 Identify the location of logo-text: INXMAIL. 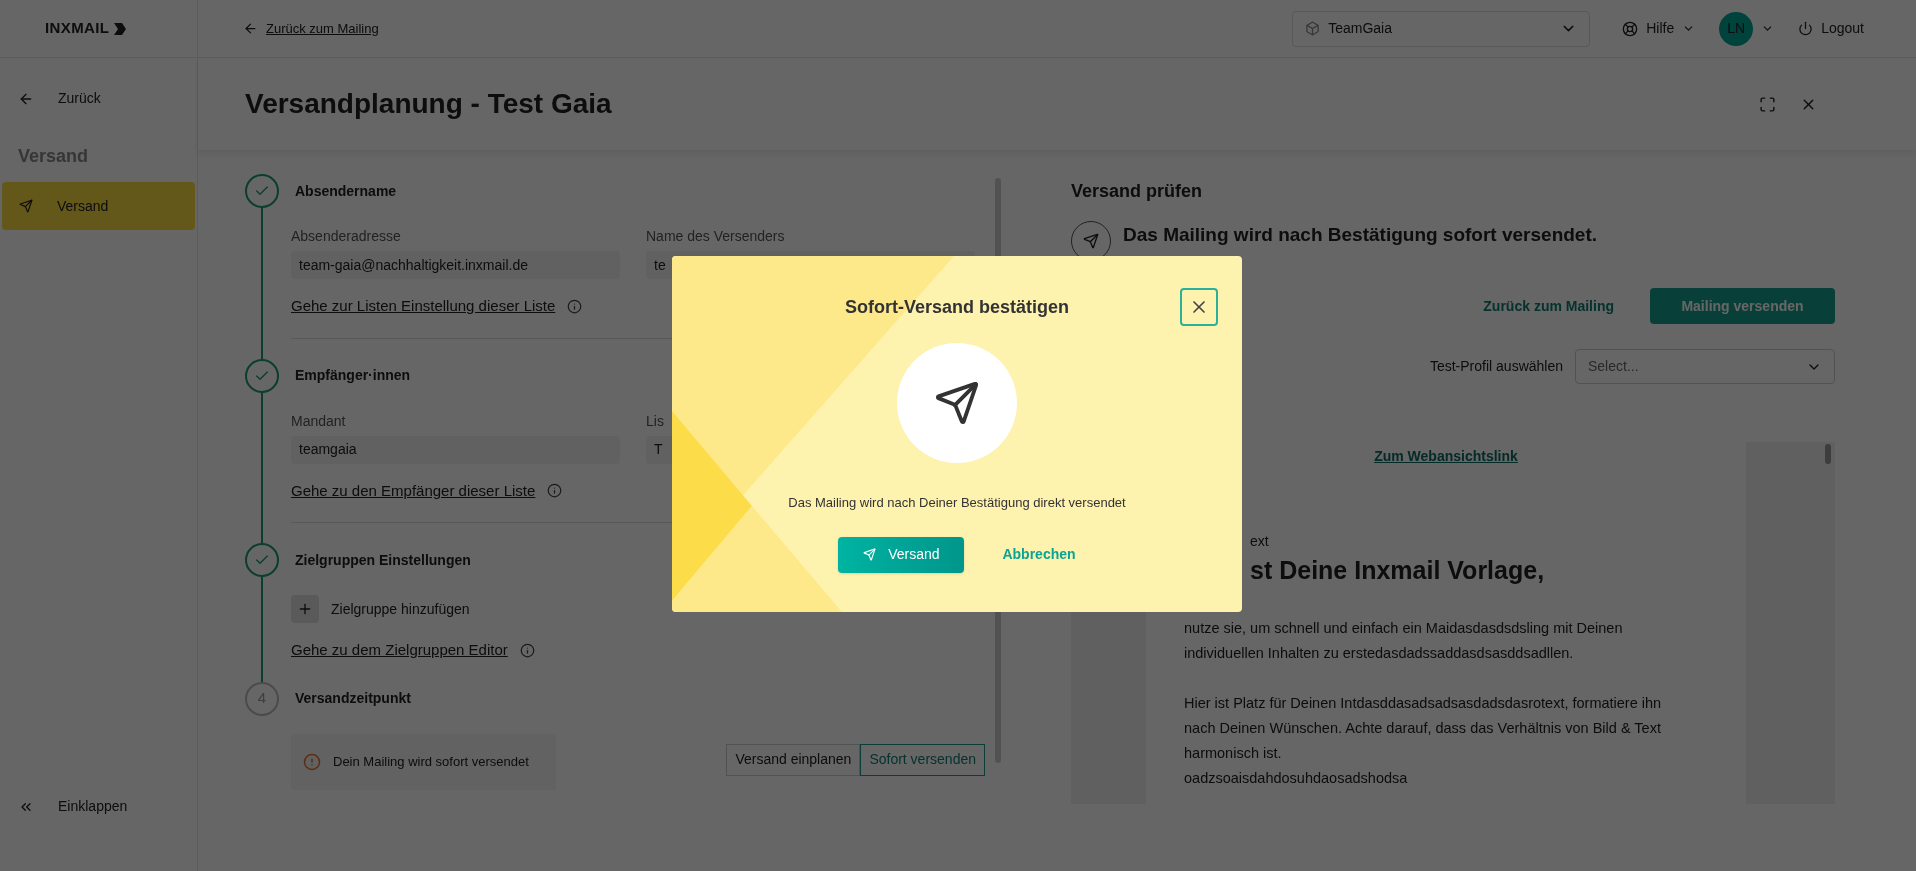
(77, 28).